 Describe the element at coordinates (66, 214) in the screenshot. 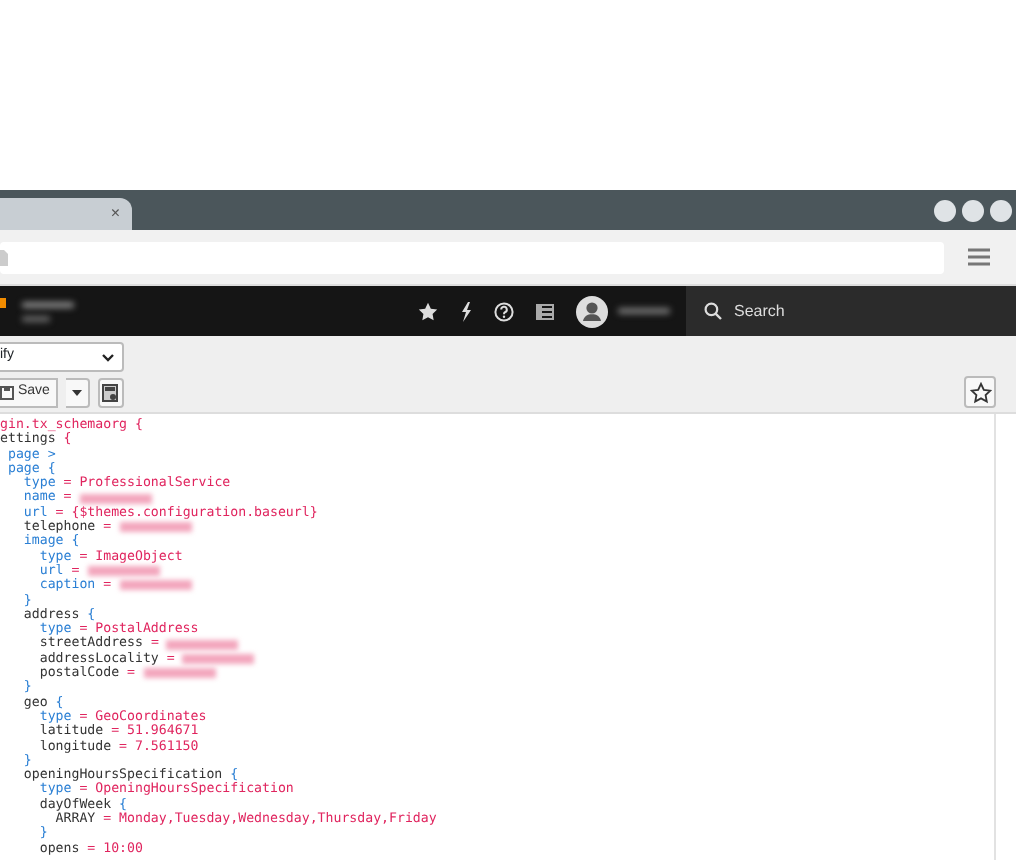

I see `browser-tab: ×` at that location.